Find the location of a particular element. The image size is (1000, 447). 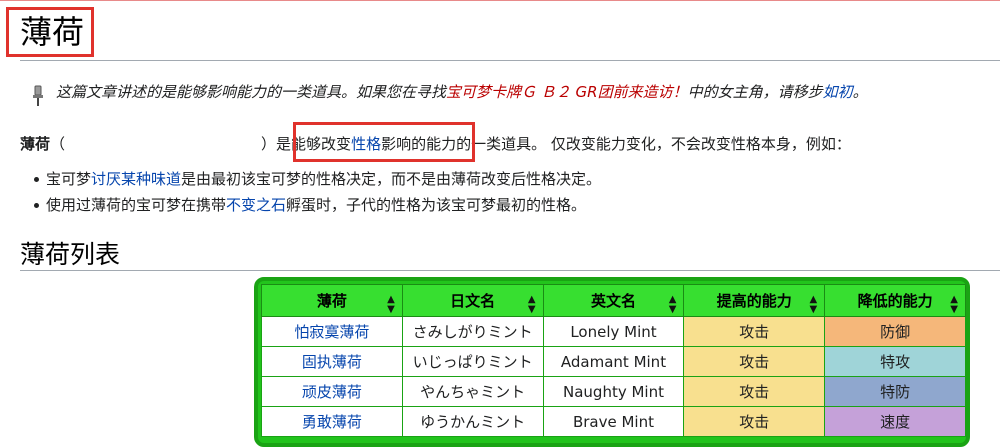

list-item: 宝可梦讨厌某种味道是由最初该宝可梦的性格决定，而不是由薄荷改变后性格决定。 is located at coordinates (316, 179).